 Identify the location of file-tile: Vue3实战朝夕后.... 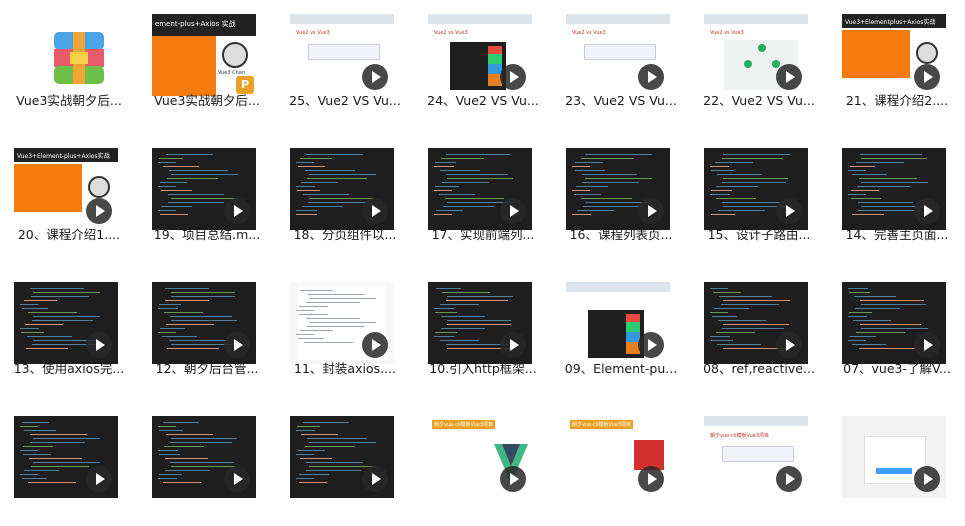
(62, 62).